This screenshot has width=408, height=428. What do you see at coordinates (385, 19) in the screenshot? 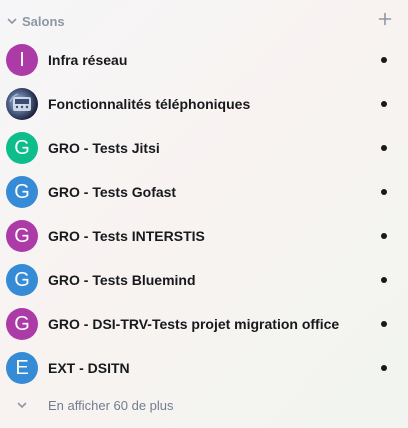
I see `plus-icon` at bounding box center [385, 19].